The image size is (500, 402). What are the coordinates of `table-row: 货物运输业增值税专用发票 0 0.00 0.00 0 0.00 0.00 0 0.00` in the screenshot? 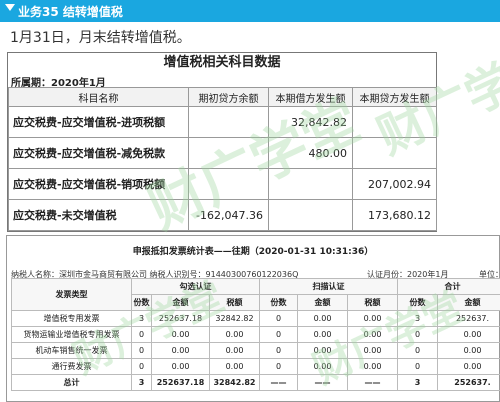 It's located at (255, 334).